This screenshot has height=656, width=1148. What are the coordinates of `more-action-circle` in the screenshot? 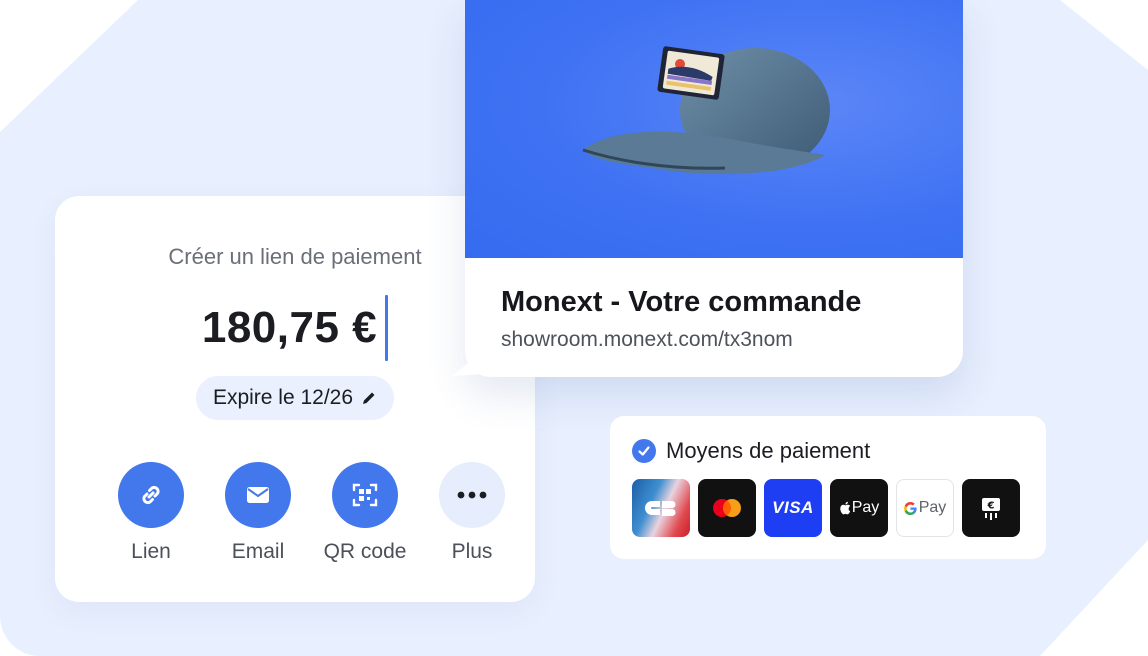 It's located at (472, 495).